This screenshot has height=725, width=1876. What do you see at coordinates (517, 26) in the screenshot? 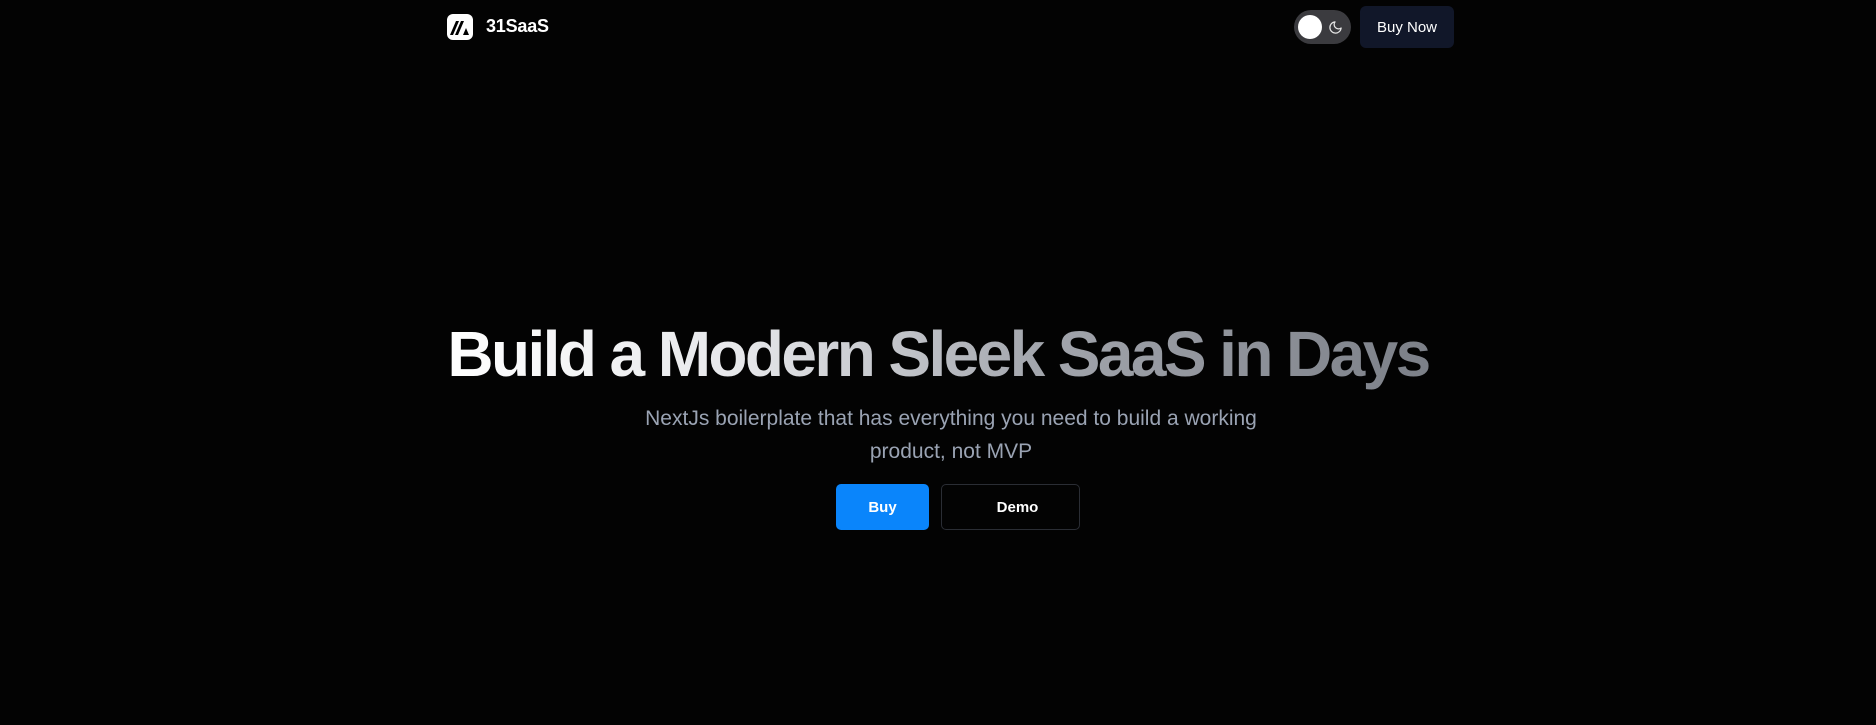
I see `brand-name: 31SaaS` at bounding box center [517, 26].